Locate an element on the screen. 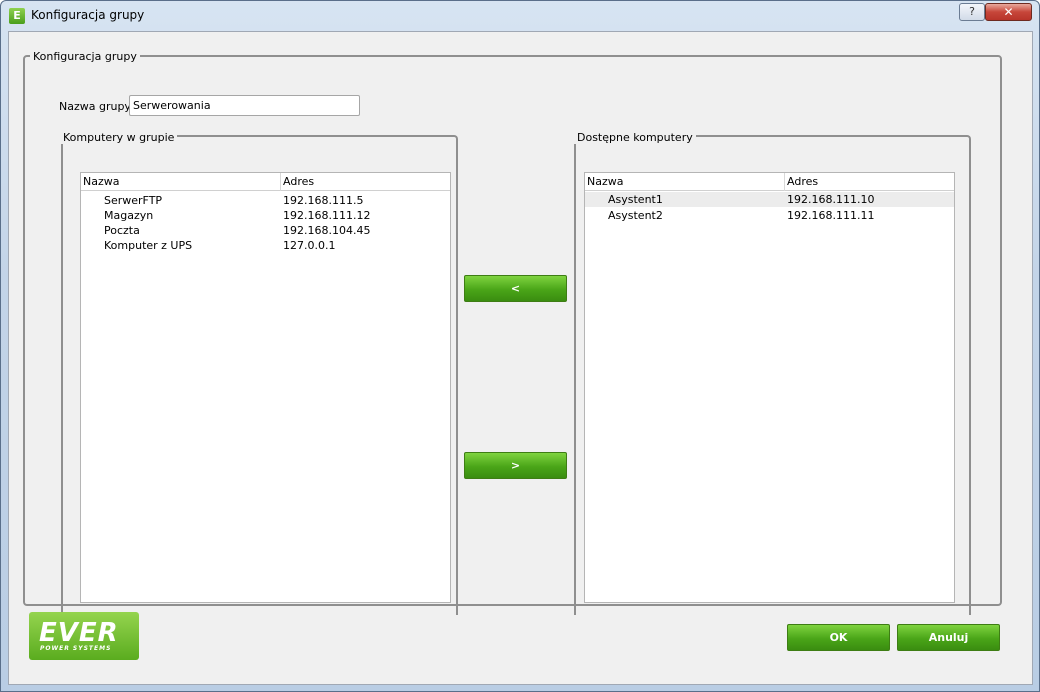 Image resolution: width=1040 pixels, height=692 pixels. list-item-address: 192.168.104.45 is located at coordinates (327, 230).